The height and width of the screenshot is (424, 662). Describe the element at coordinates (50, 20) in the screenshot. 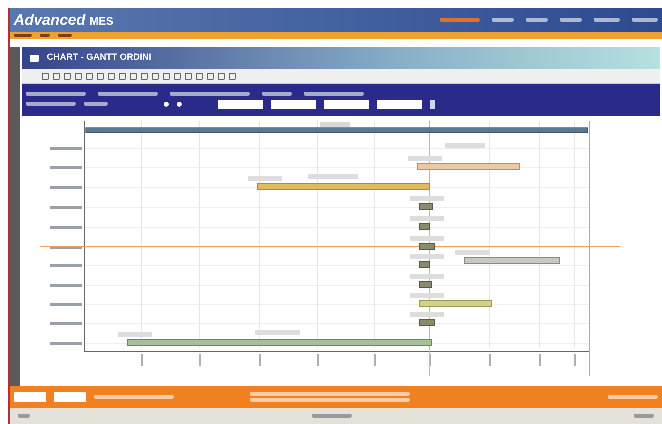

I see `logo-text: Advanced` at that location.